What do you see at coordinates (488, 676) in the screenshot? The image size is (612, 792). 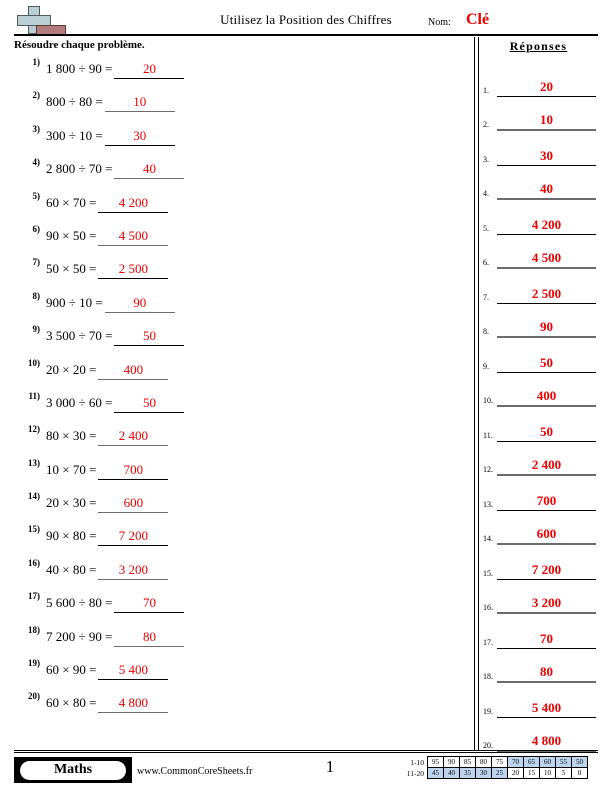 I see `answer-index: 18.` at bounding box center [488, 676].